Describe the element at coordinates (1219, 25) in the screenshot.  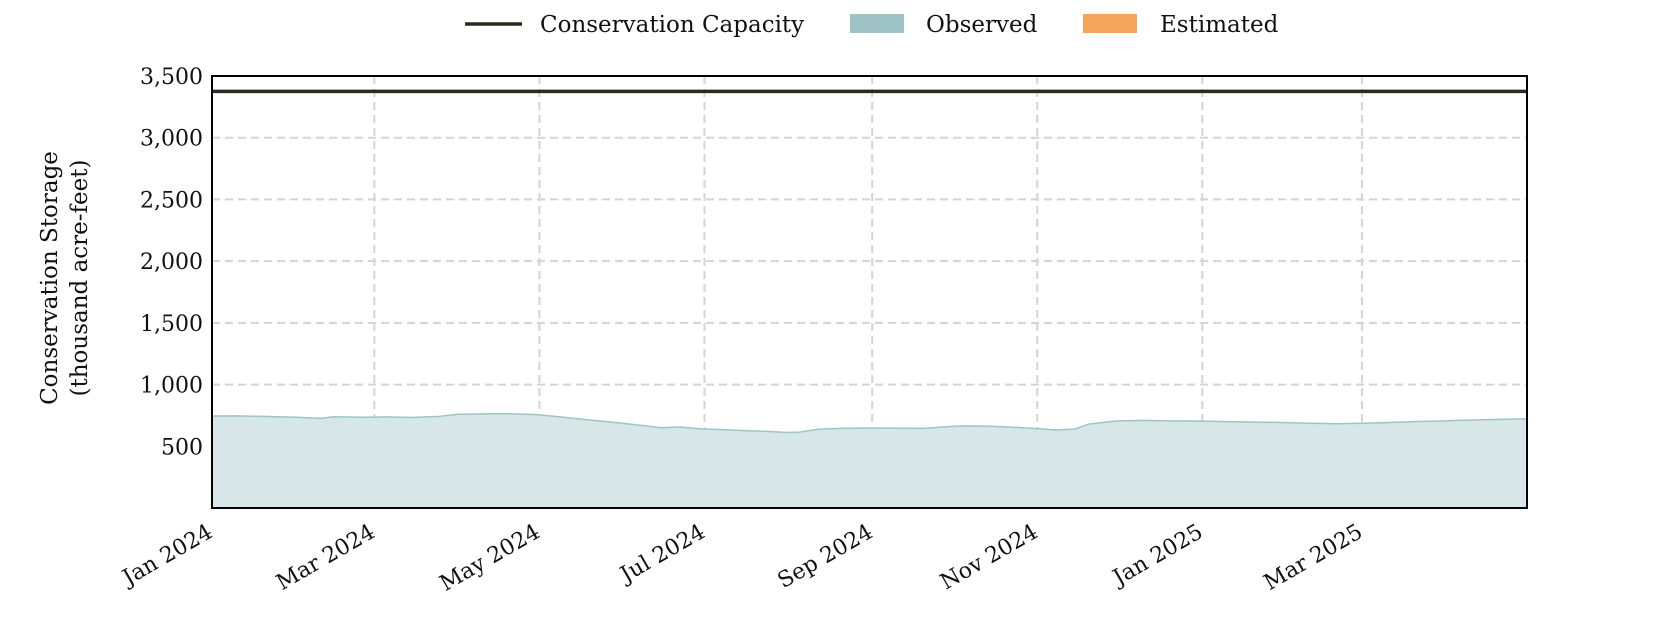
I see `legend-label-estimated: Estimated` at that location.